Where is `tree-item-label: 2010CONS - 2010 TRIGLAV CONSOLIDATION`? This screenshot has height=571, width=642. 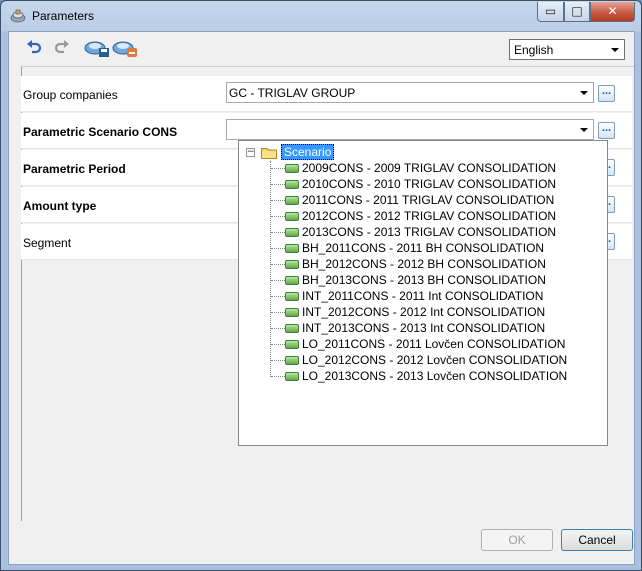
tree-item-label: 2010CONS - 2010 TRIGLAV CONSOLIDATION is located at coordinates (429, 184).